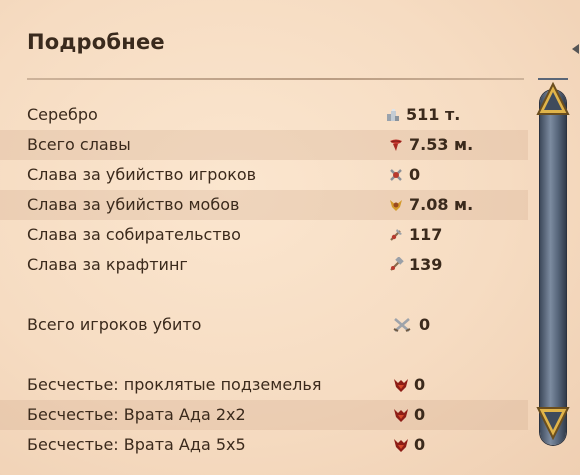  Describe the element at coordinates (441, 204) in the screenshot. I see `stat-value: 7.08 м.` at that location.